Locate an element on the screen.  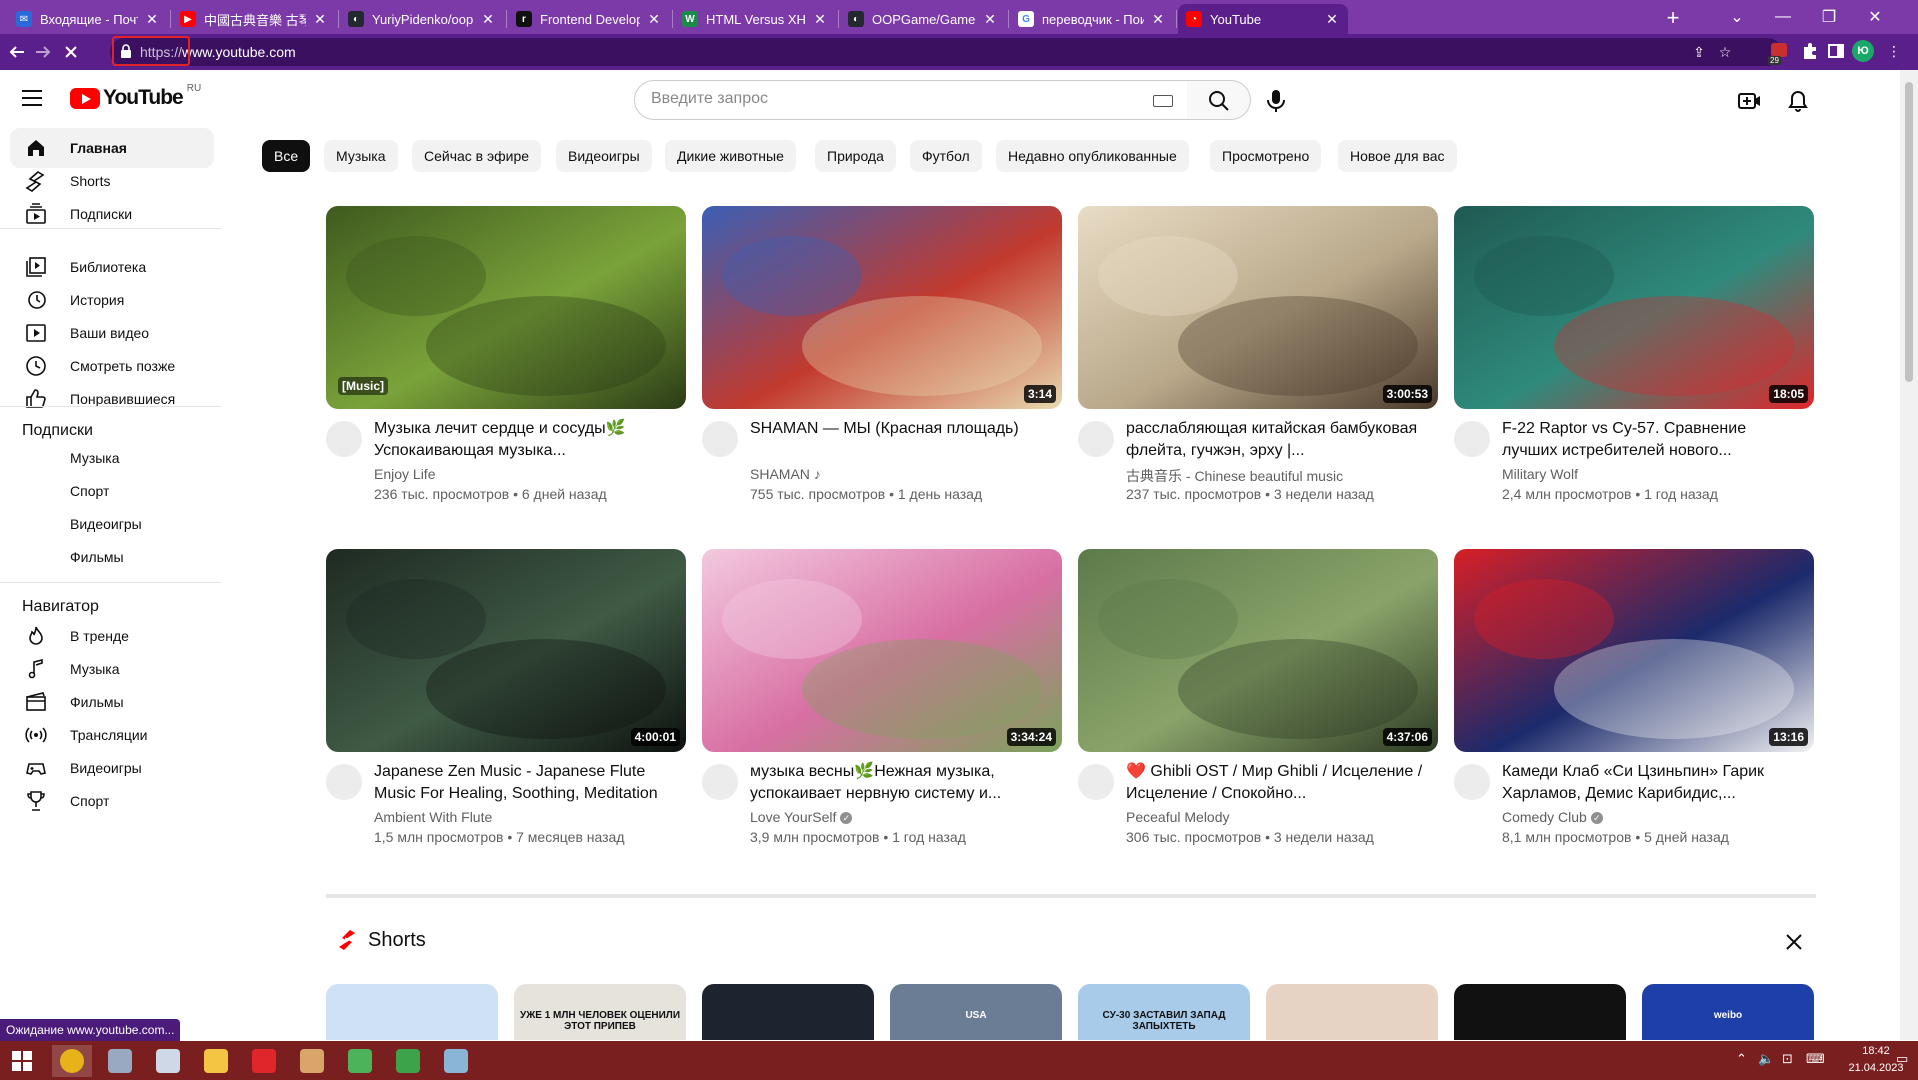
video-title: SHAMAN — МЫ (Красная площадь) is located at coordinates (900, 429).